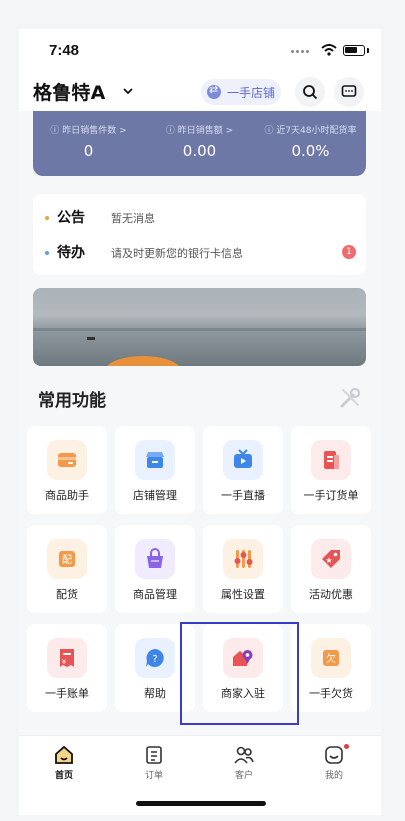  What do you see at coordinates (334, 755) in the screenshot?
I see `profile-icon` at bounding box center [334, 755].